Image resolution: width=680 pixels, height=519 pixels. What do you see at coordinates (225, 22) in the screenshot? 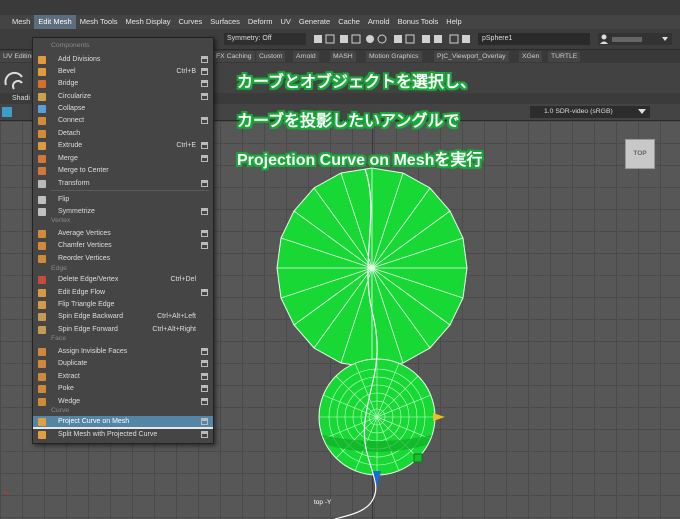
I see `menu-surfaces: Surfaces` at bounding box center [225, 22].